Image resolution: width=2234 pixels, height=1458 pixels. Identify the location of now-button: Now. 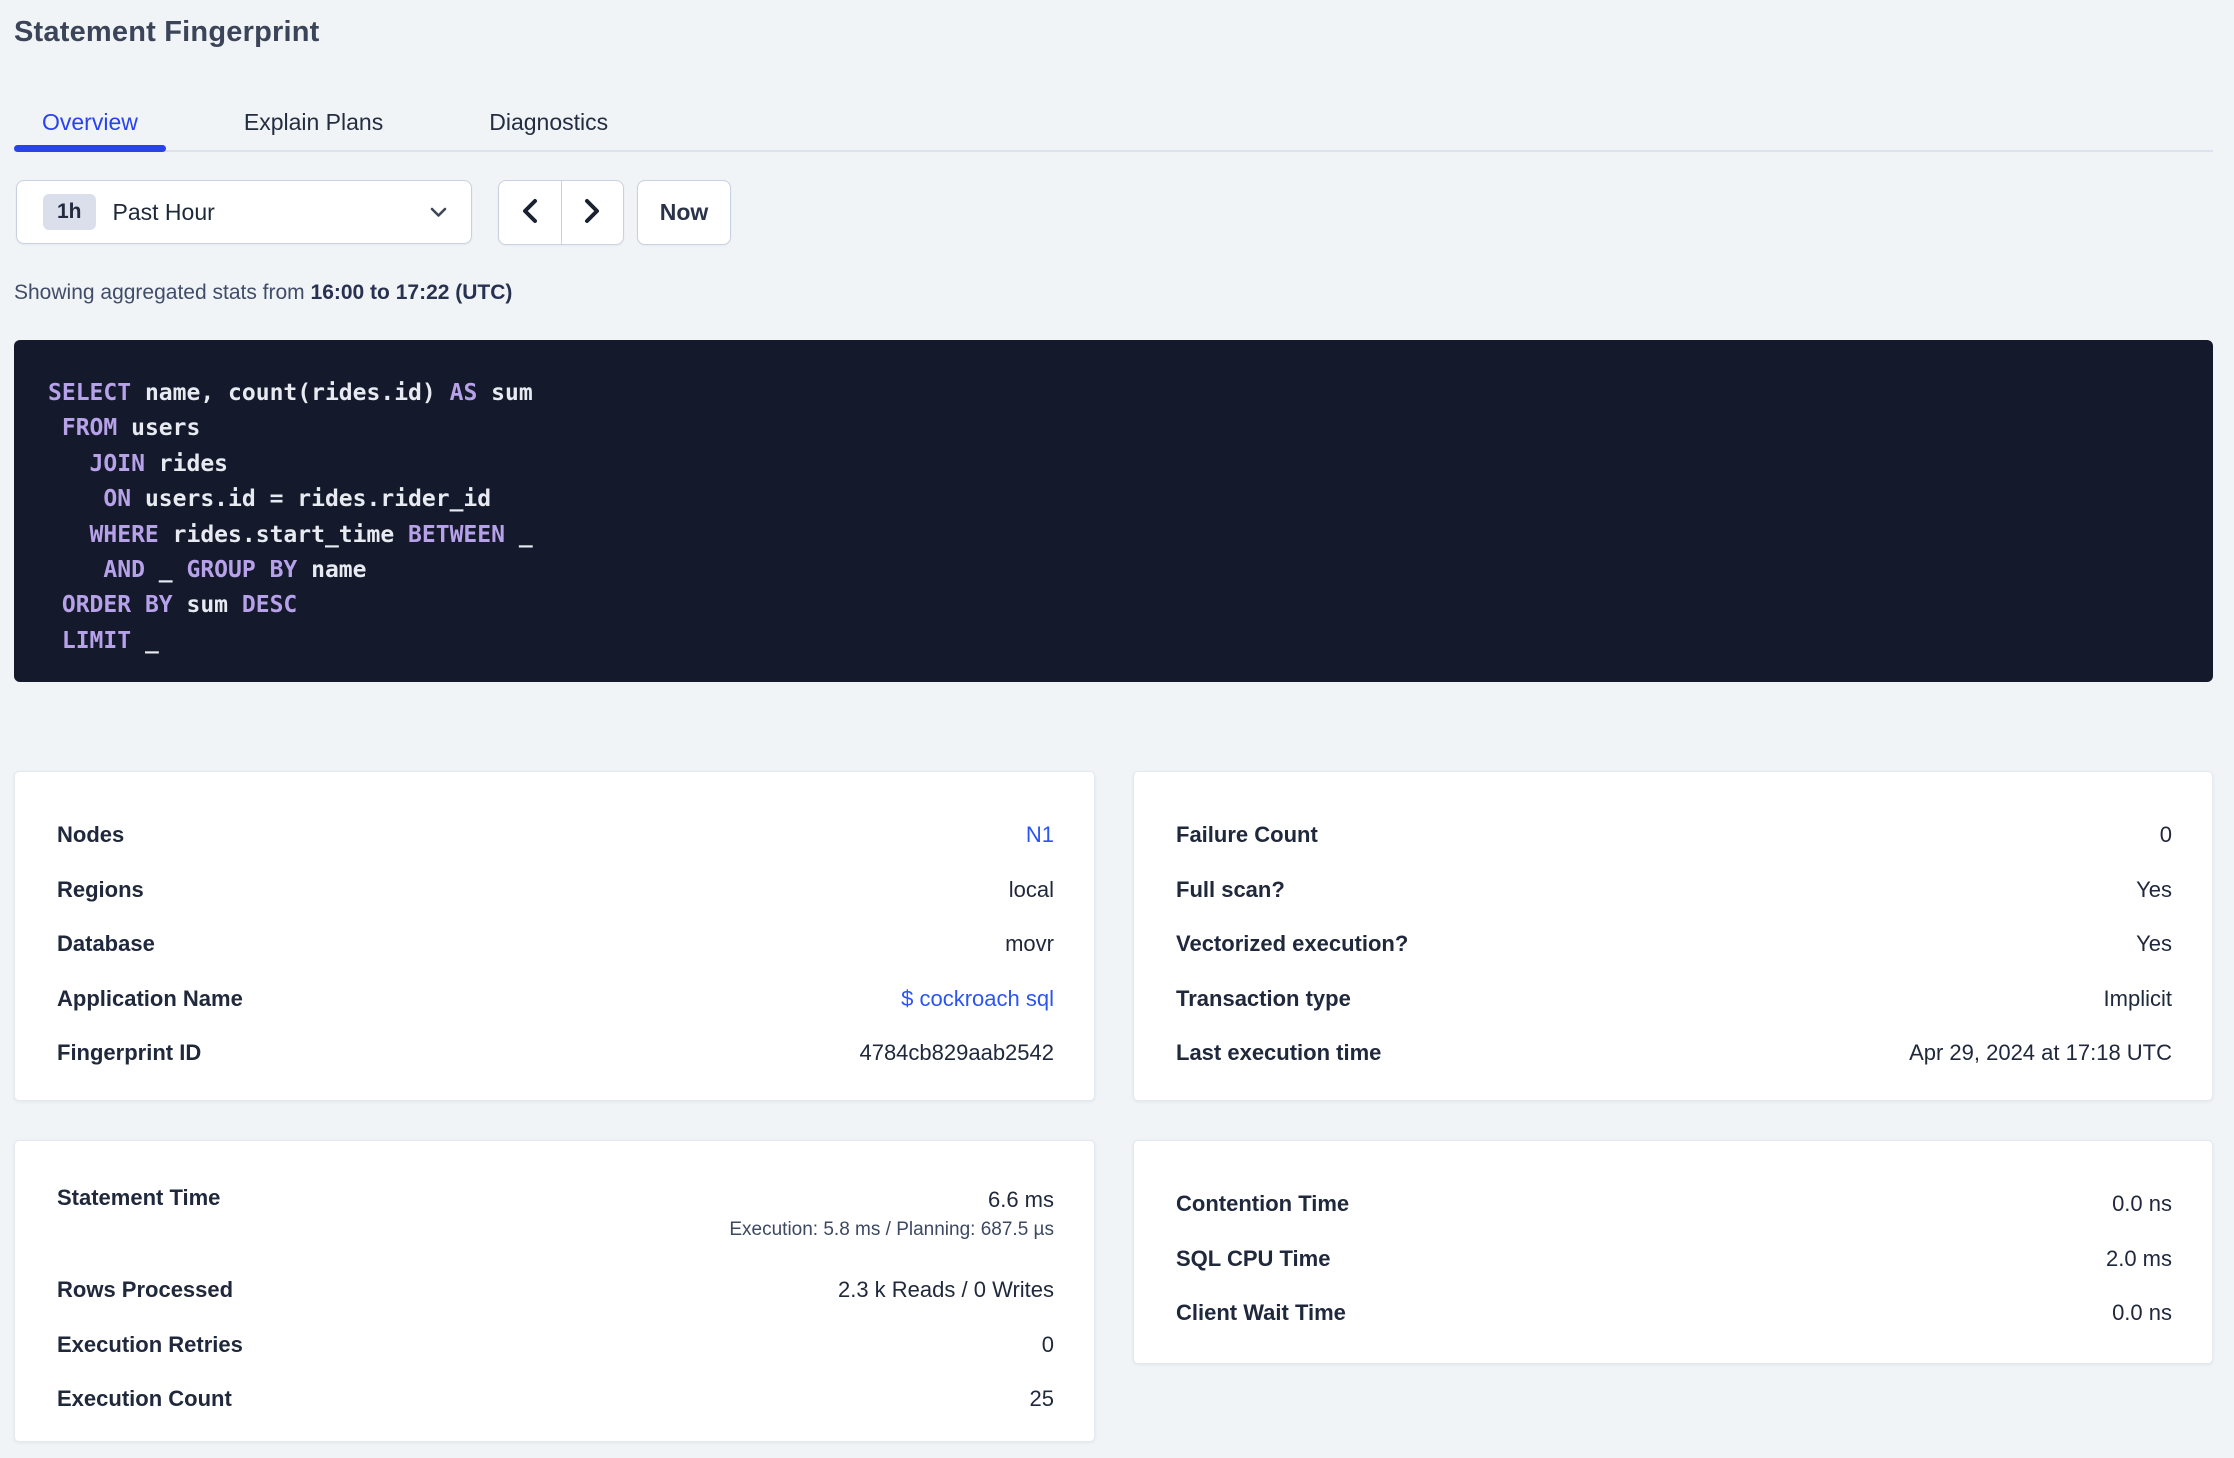
(684, 212).